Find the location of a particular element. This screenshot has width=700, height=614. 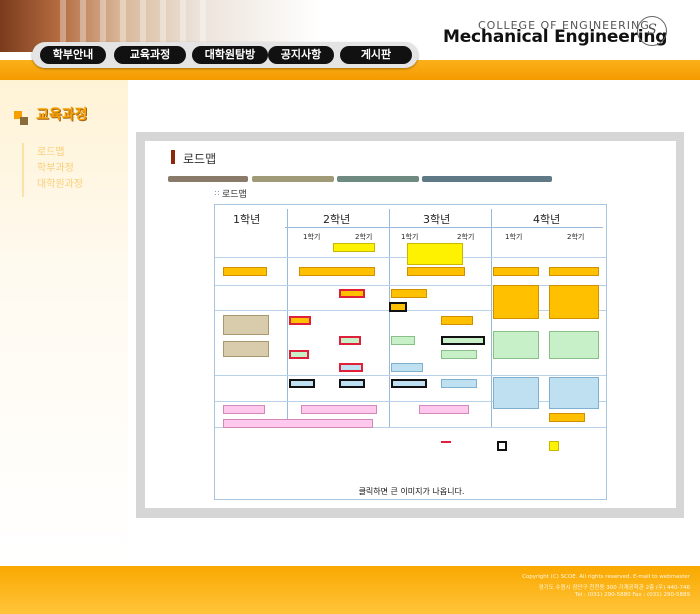

logo-title: Mechanical Engineering is located at coordinates (555, 37).